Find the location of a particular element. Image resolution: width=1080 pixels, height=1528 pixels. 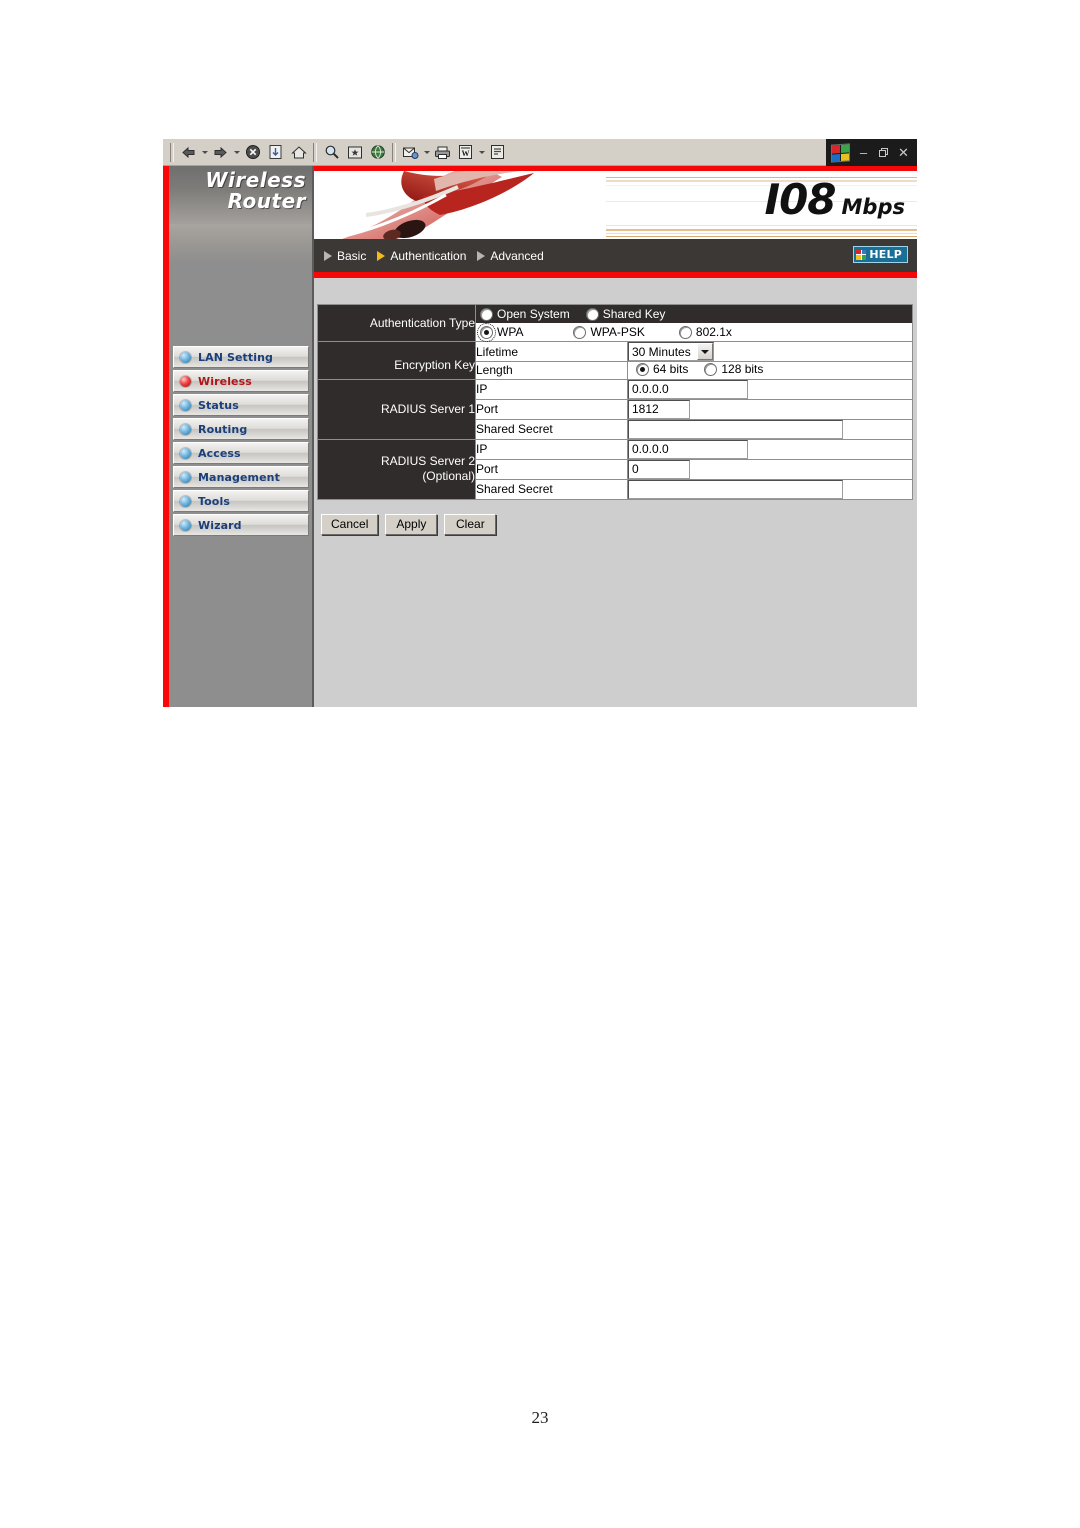

history-button is located at coordinates (377, 152).